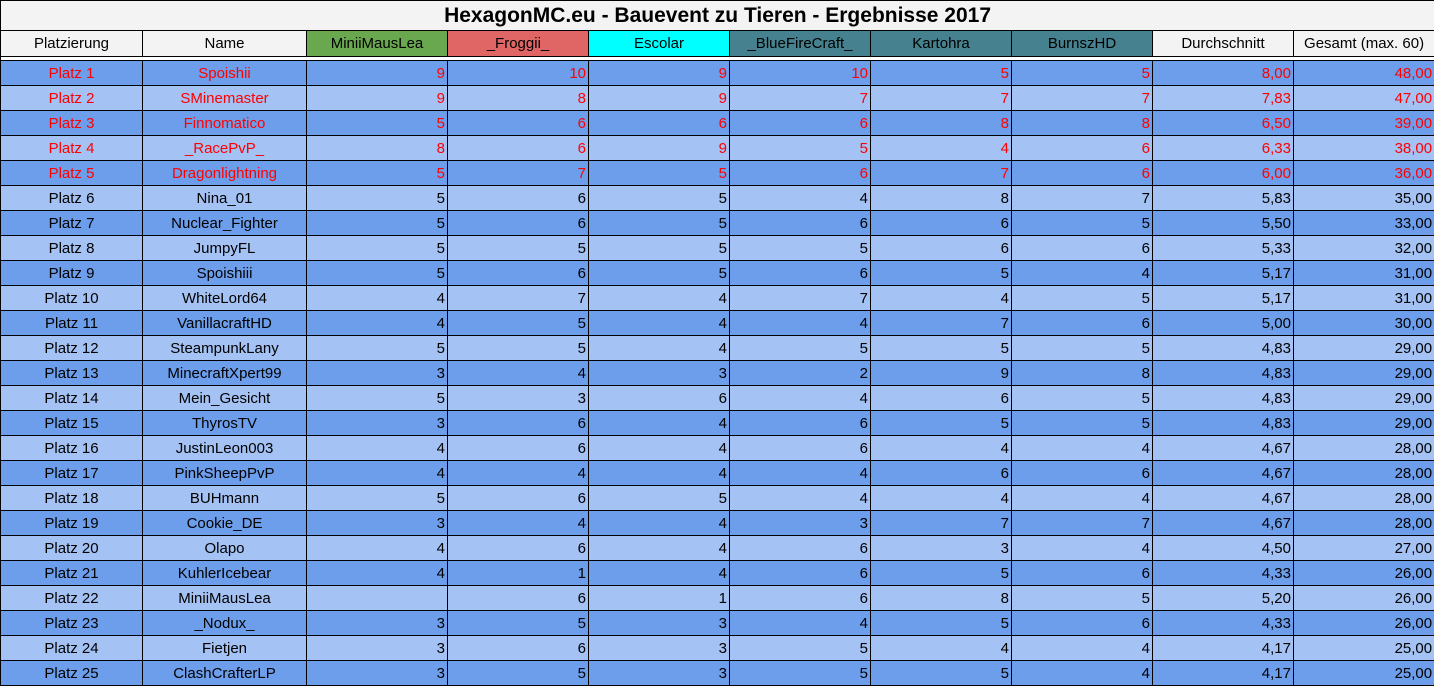  What do you see at coordinates (72, 648) in the screenshot?
I see `placement-cell: Platz 24` at bounding box center [72, 648].